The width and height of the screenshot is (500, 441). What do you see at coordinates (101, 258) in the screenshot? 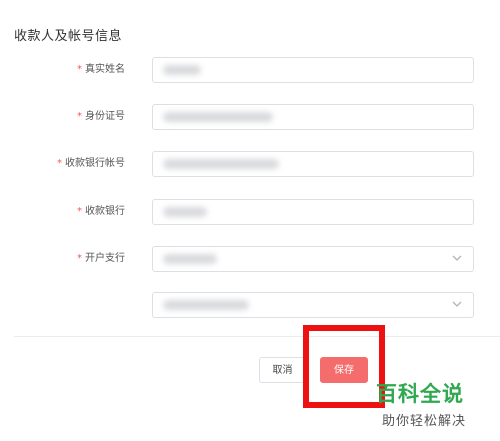
I see `field-label-branch: * 开户支行` at bounding box center [101, 258].